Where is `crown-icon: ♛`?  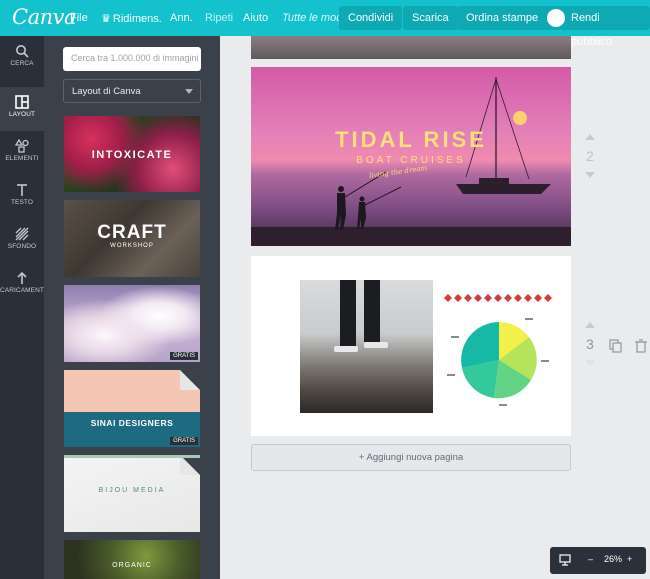
crown-icon: ♛ is located at coordinates (106, 19).